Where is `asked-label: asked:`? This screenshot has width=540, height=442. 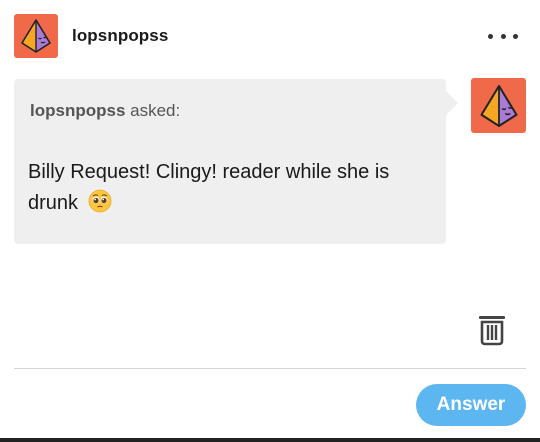 asked-label: asked: is located at coordinates (155, 110).